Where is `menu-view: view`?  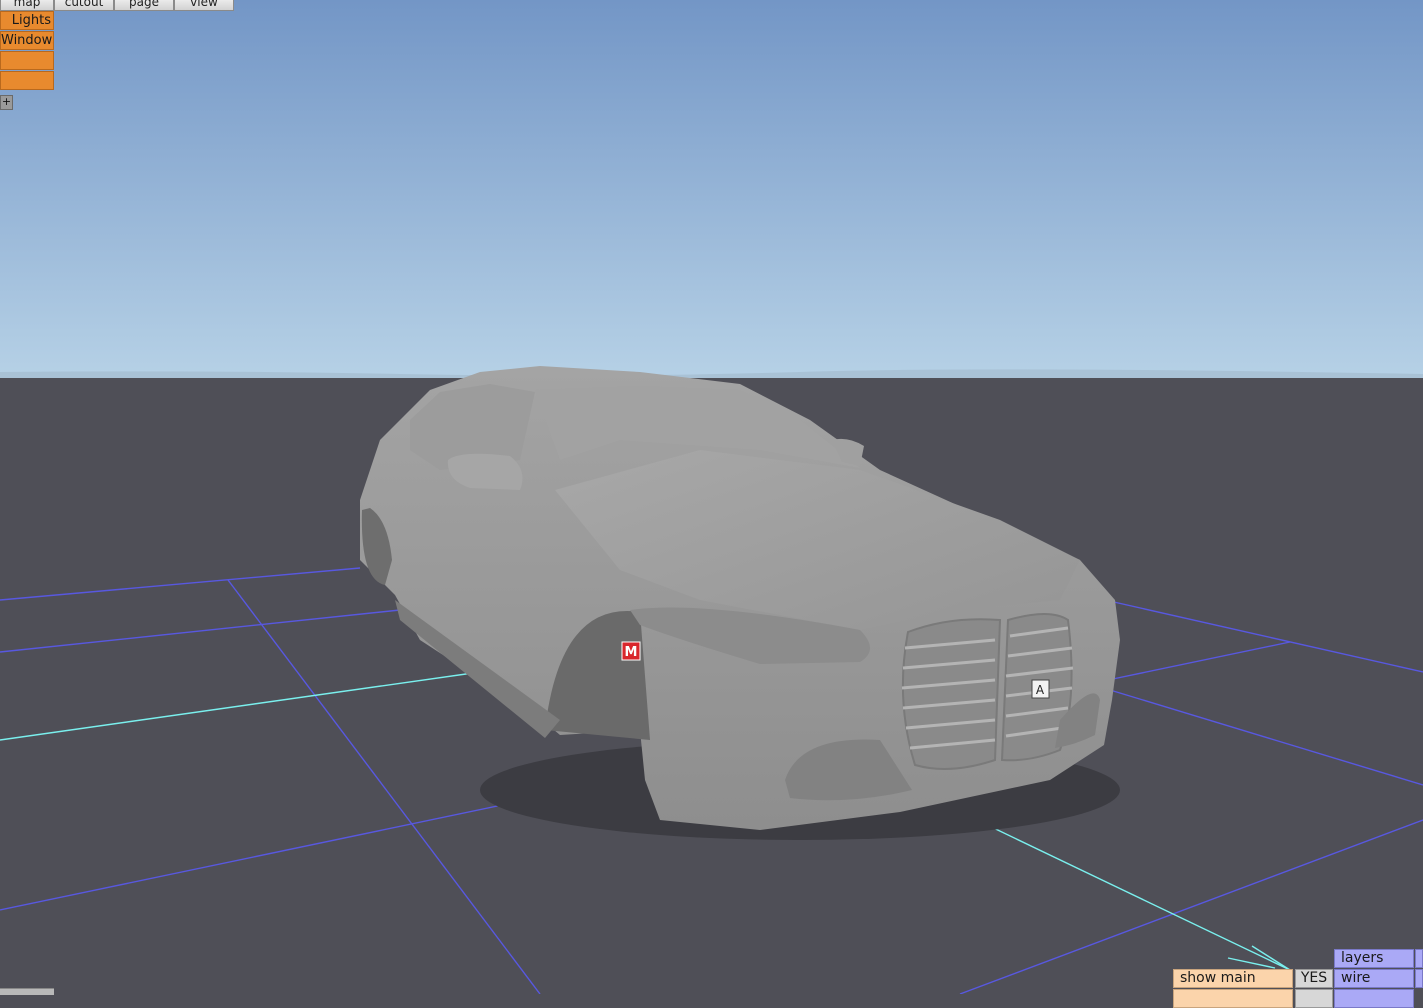
menu-view: view is located at coordinates (204, 5).